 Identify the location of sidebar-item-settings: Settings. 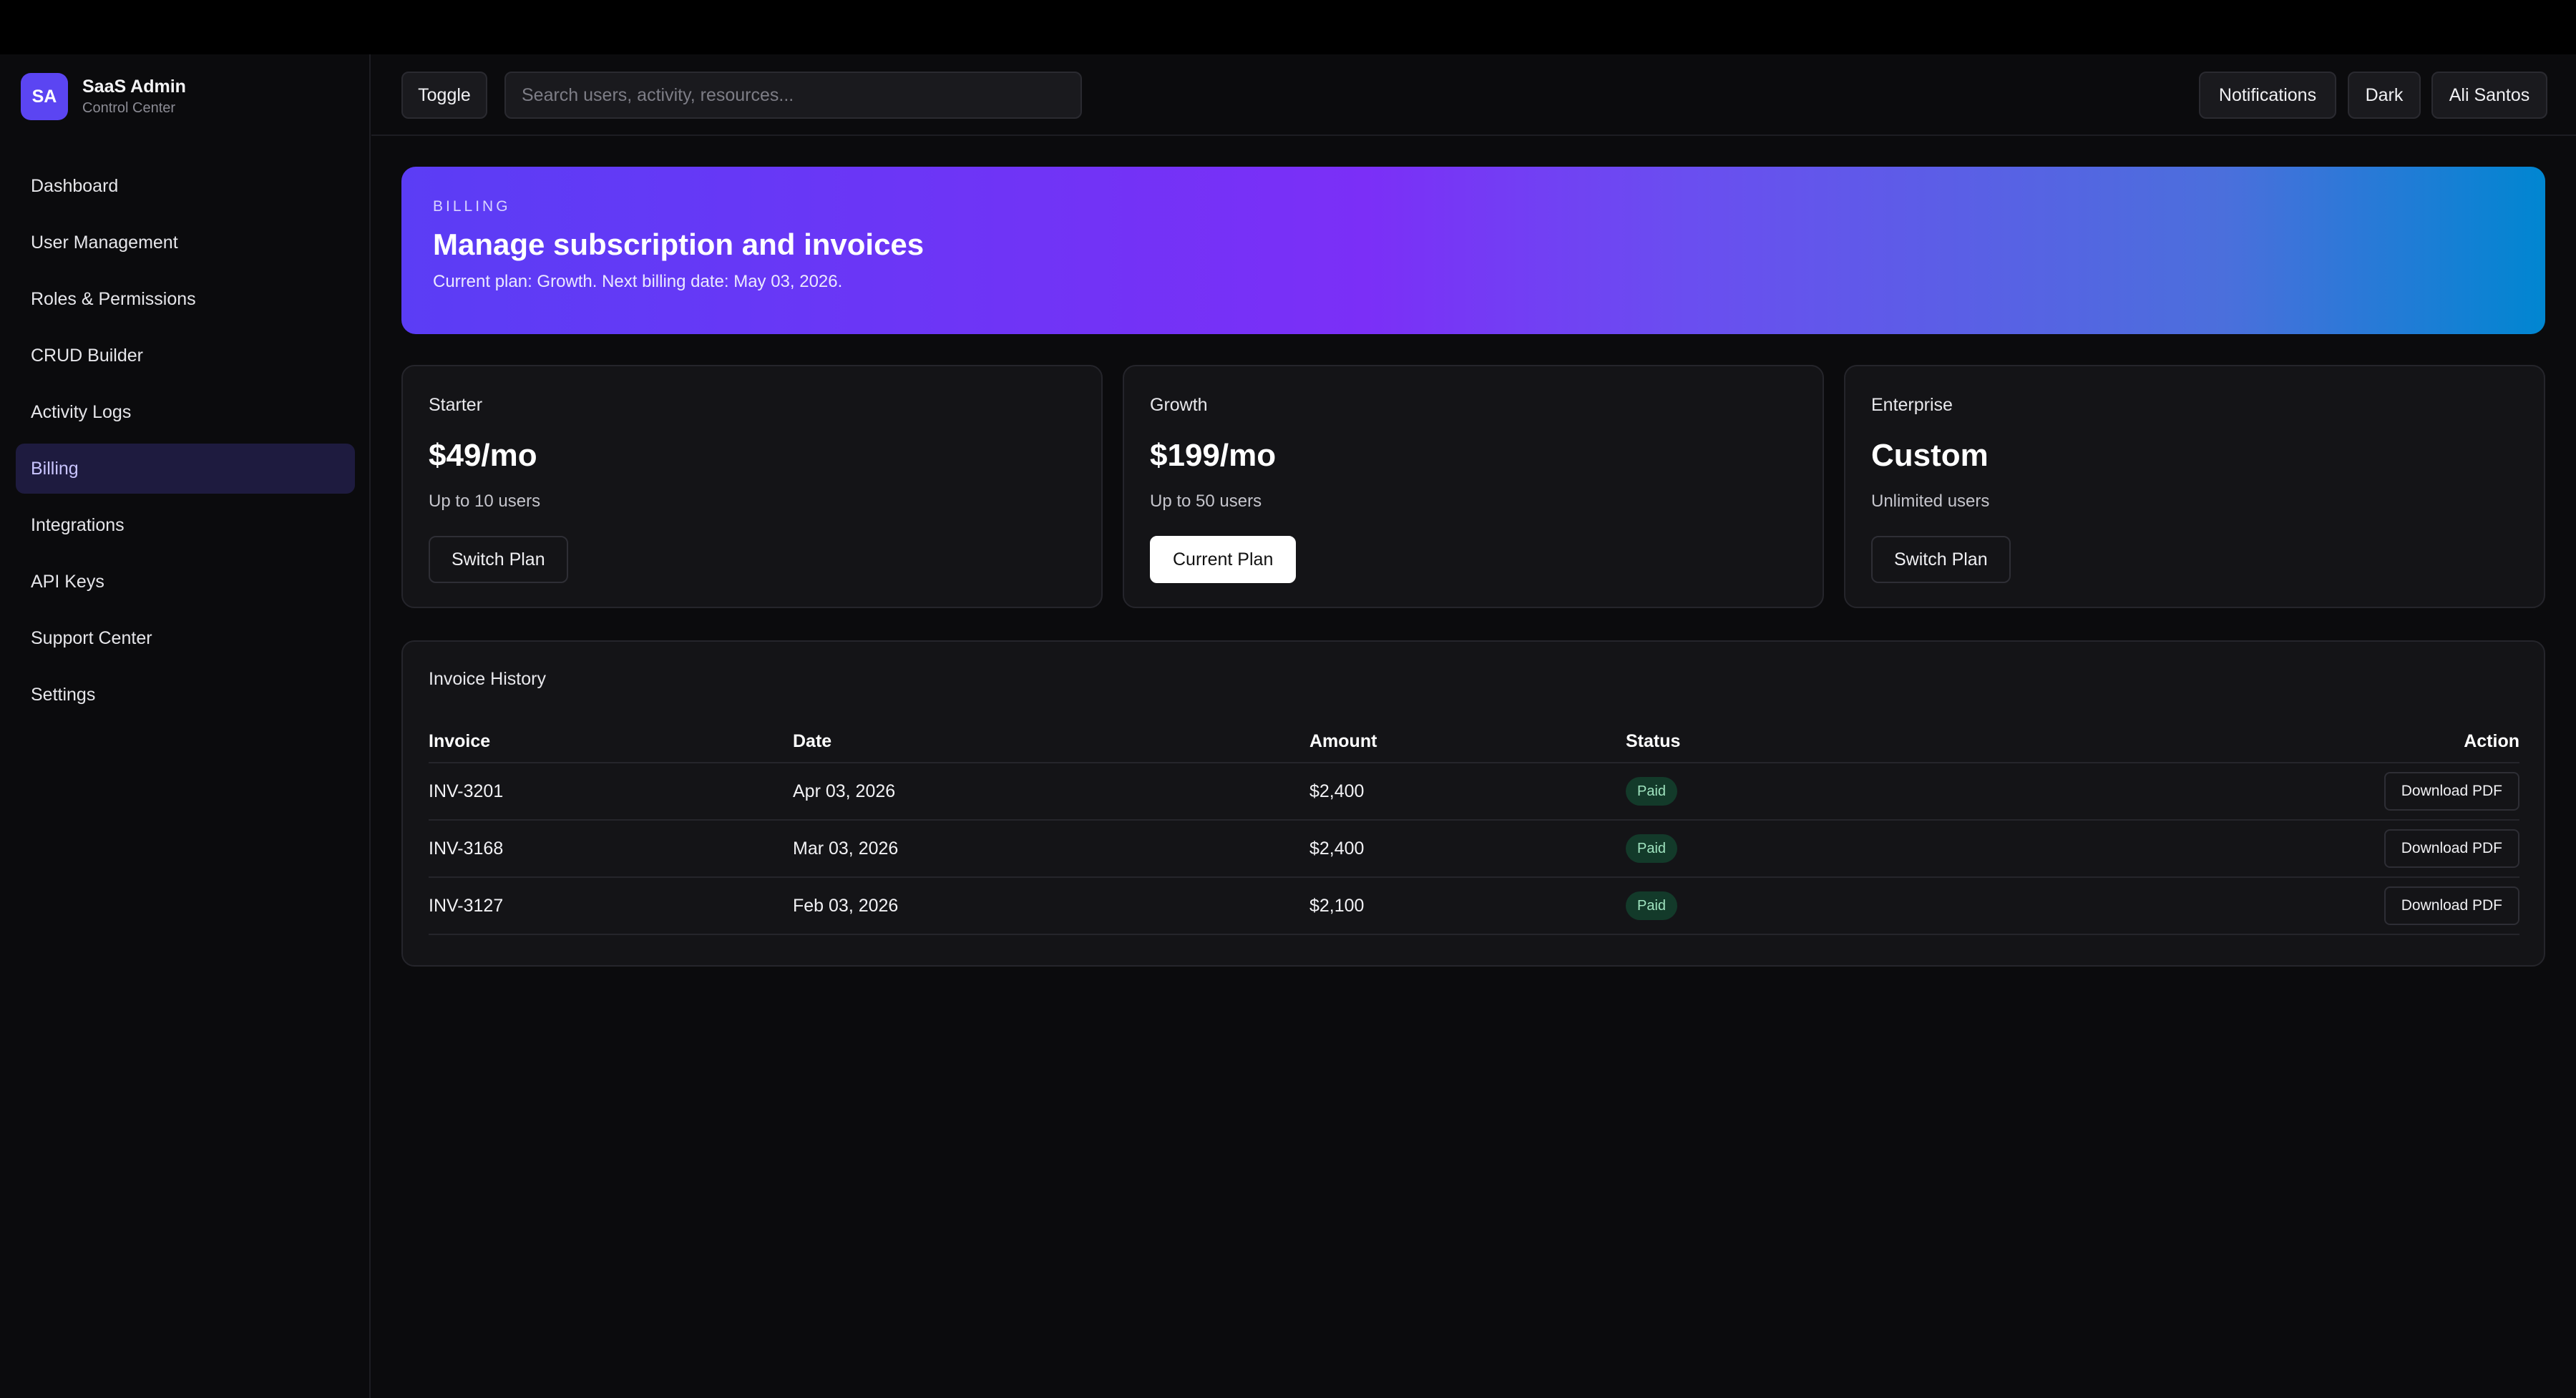
(185, 695).